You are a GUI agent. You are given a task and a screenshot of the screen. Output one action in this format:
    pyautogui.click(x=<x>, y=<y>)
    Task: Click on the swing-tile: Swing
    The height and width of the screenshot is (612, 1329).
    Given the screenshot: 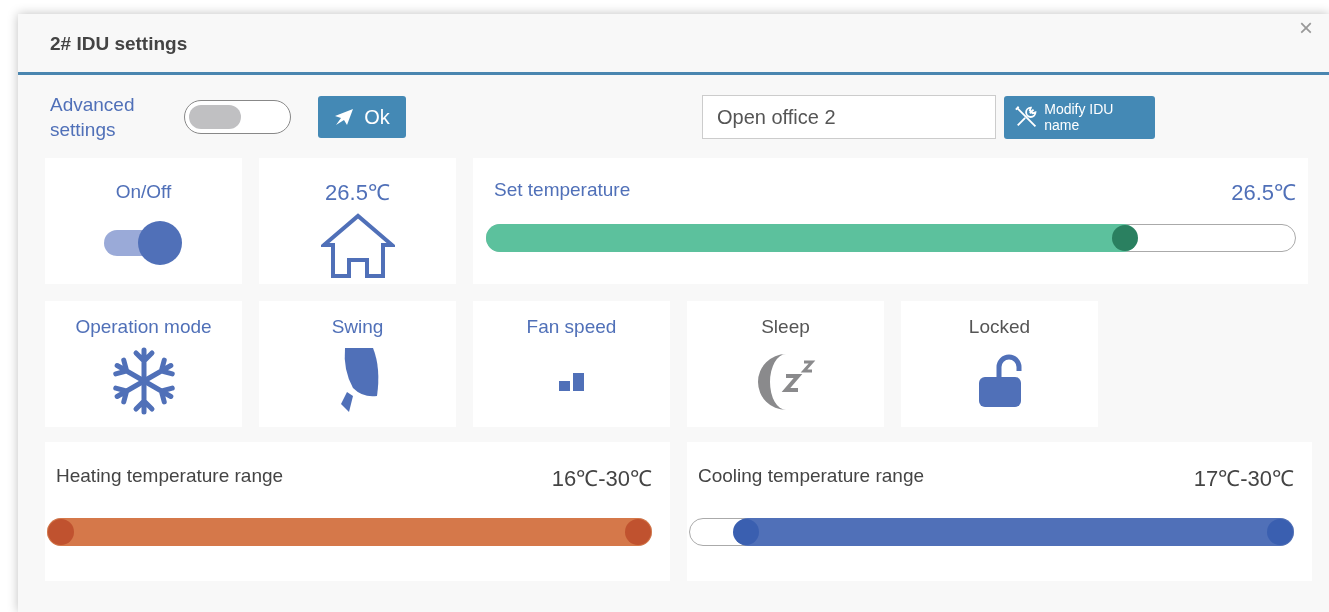 What is the action you would take?
    pyautogui.click(x=357, y=364)
    